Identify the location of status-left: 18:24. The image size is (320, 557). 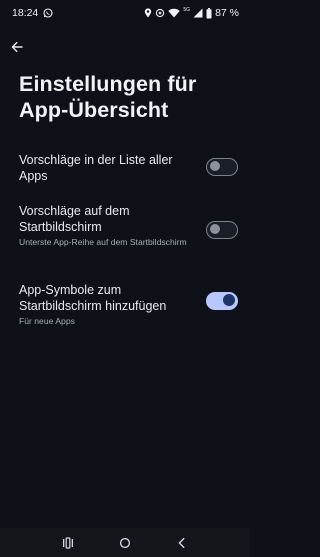
(32, 13).